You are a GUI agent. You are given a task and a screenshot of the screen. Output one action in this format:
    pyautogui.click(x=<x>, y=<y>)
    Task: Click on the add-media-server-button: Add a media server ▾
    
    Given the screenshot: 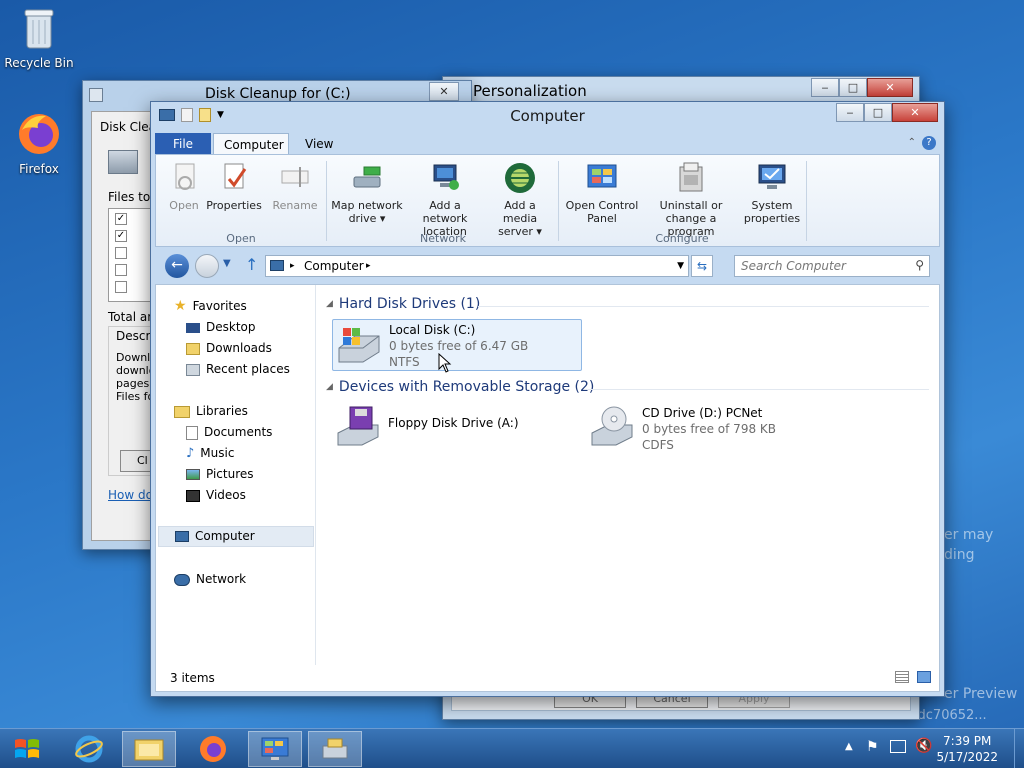 What is the action you would take?
    pyautogui.click(x=520, y=199)
    